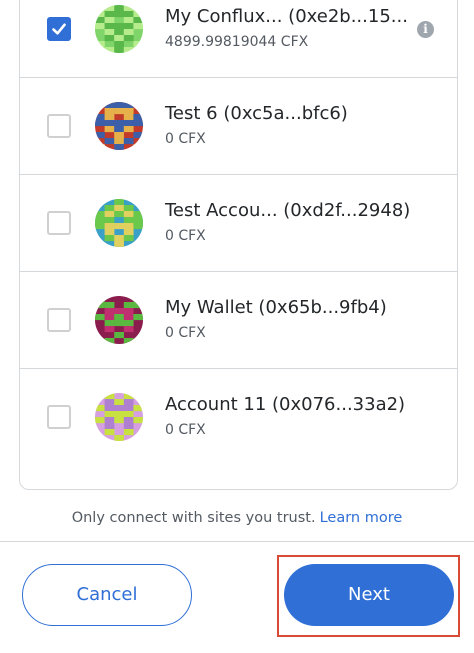 The height and width of the screenshot is (653, 474). What do you see at coordinates (238, 320) in the screenshot?
I see `account-row-4: My Wallet (0x65b...9fb4) 0 CFX` at bounding box center [238, 320].